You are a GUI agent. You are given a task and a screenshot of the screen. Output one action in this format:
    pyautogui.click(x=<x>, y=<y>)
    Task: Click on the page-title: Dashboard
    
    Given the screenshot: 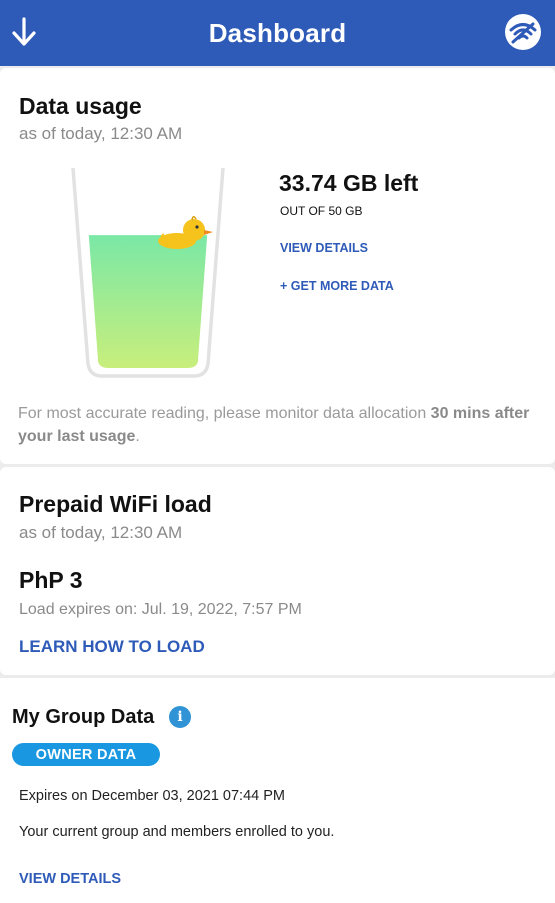 What is the action you would take?
    pyautogui.click(x=277, y=32)
    